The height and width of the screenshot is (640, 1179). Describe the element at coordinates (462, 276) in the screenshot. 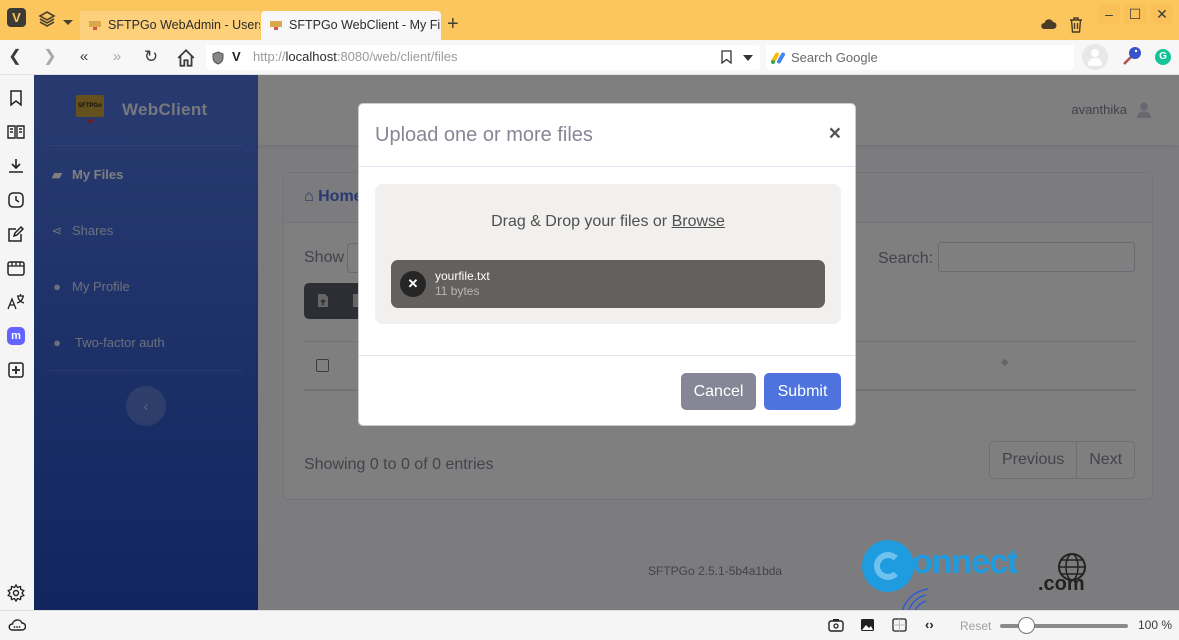

I see `file-name: yourfile.txt` at that location.